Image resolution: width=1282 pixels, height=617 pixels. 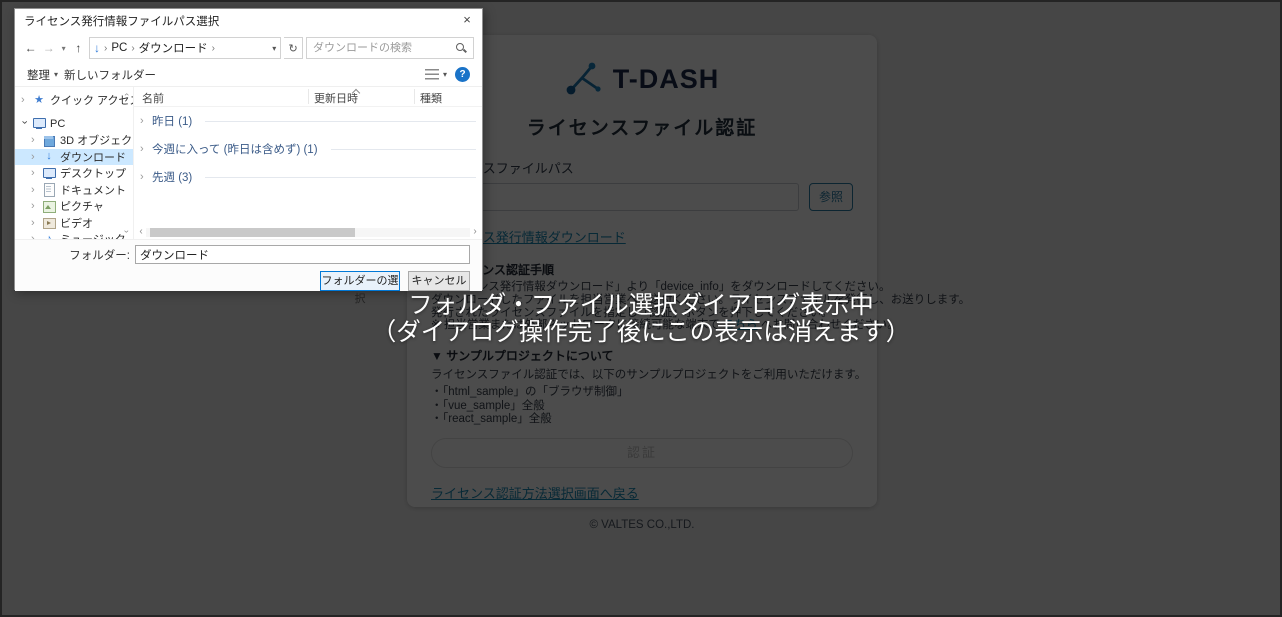 What do you see at coordinates (127, 233) in the screenshot?
I see `scroll-down-icon: ›` at bounding box center [127, 233].